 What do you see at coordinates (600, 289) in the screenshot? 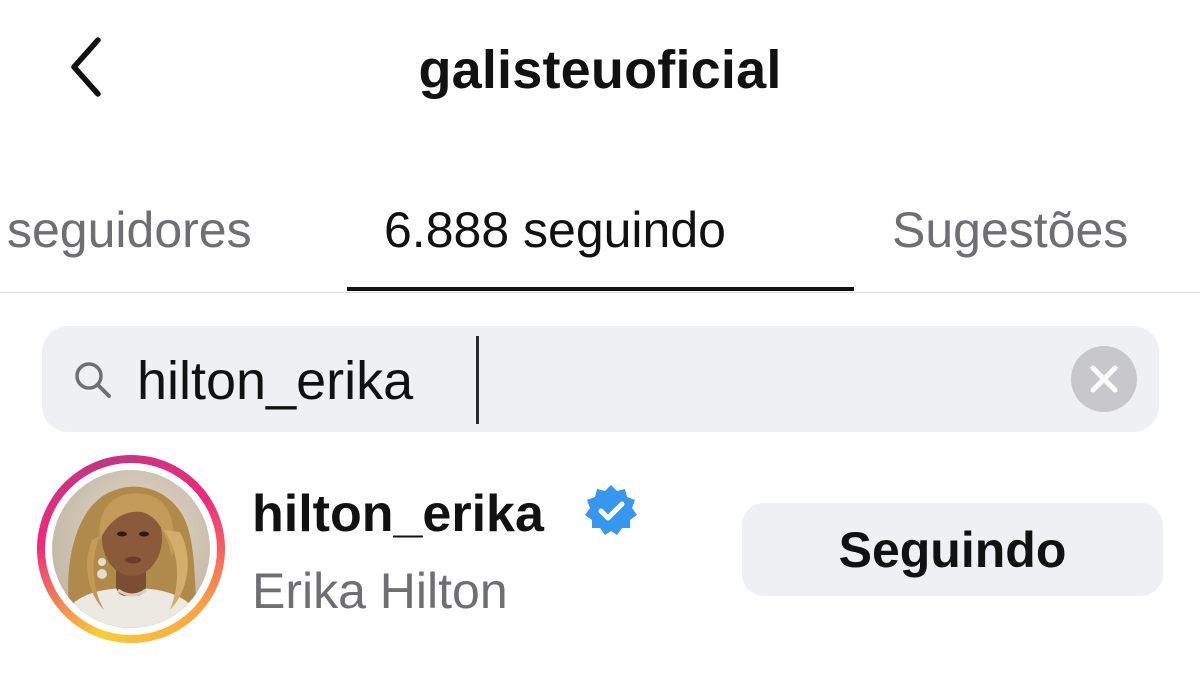
I see `active-tab-indicator` at bounding box center [600, 289].